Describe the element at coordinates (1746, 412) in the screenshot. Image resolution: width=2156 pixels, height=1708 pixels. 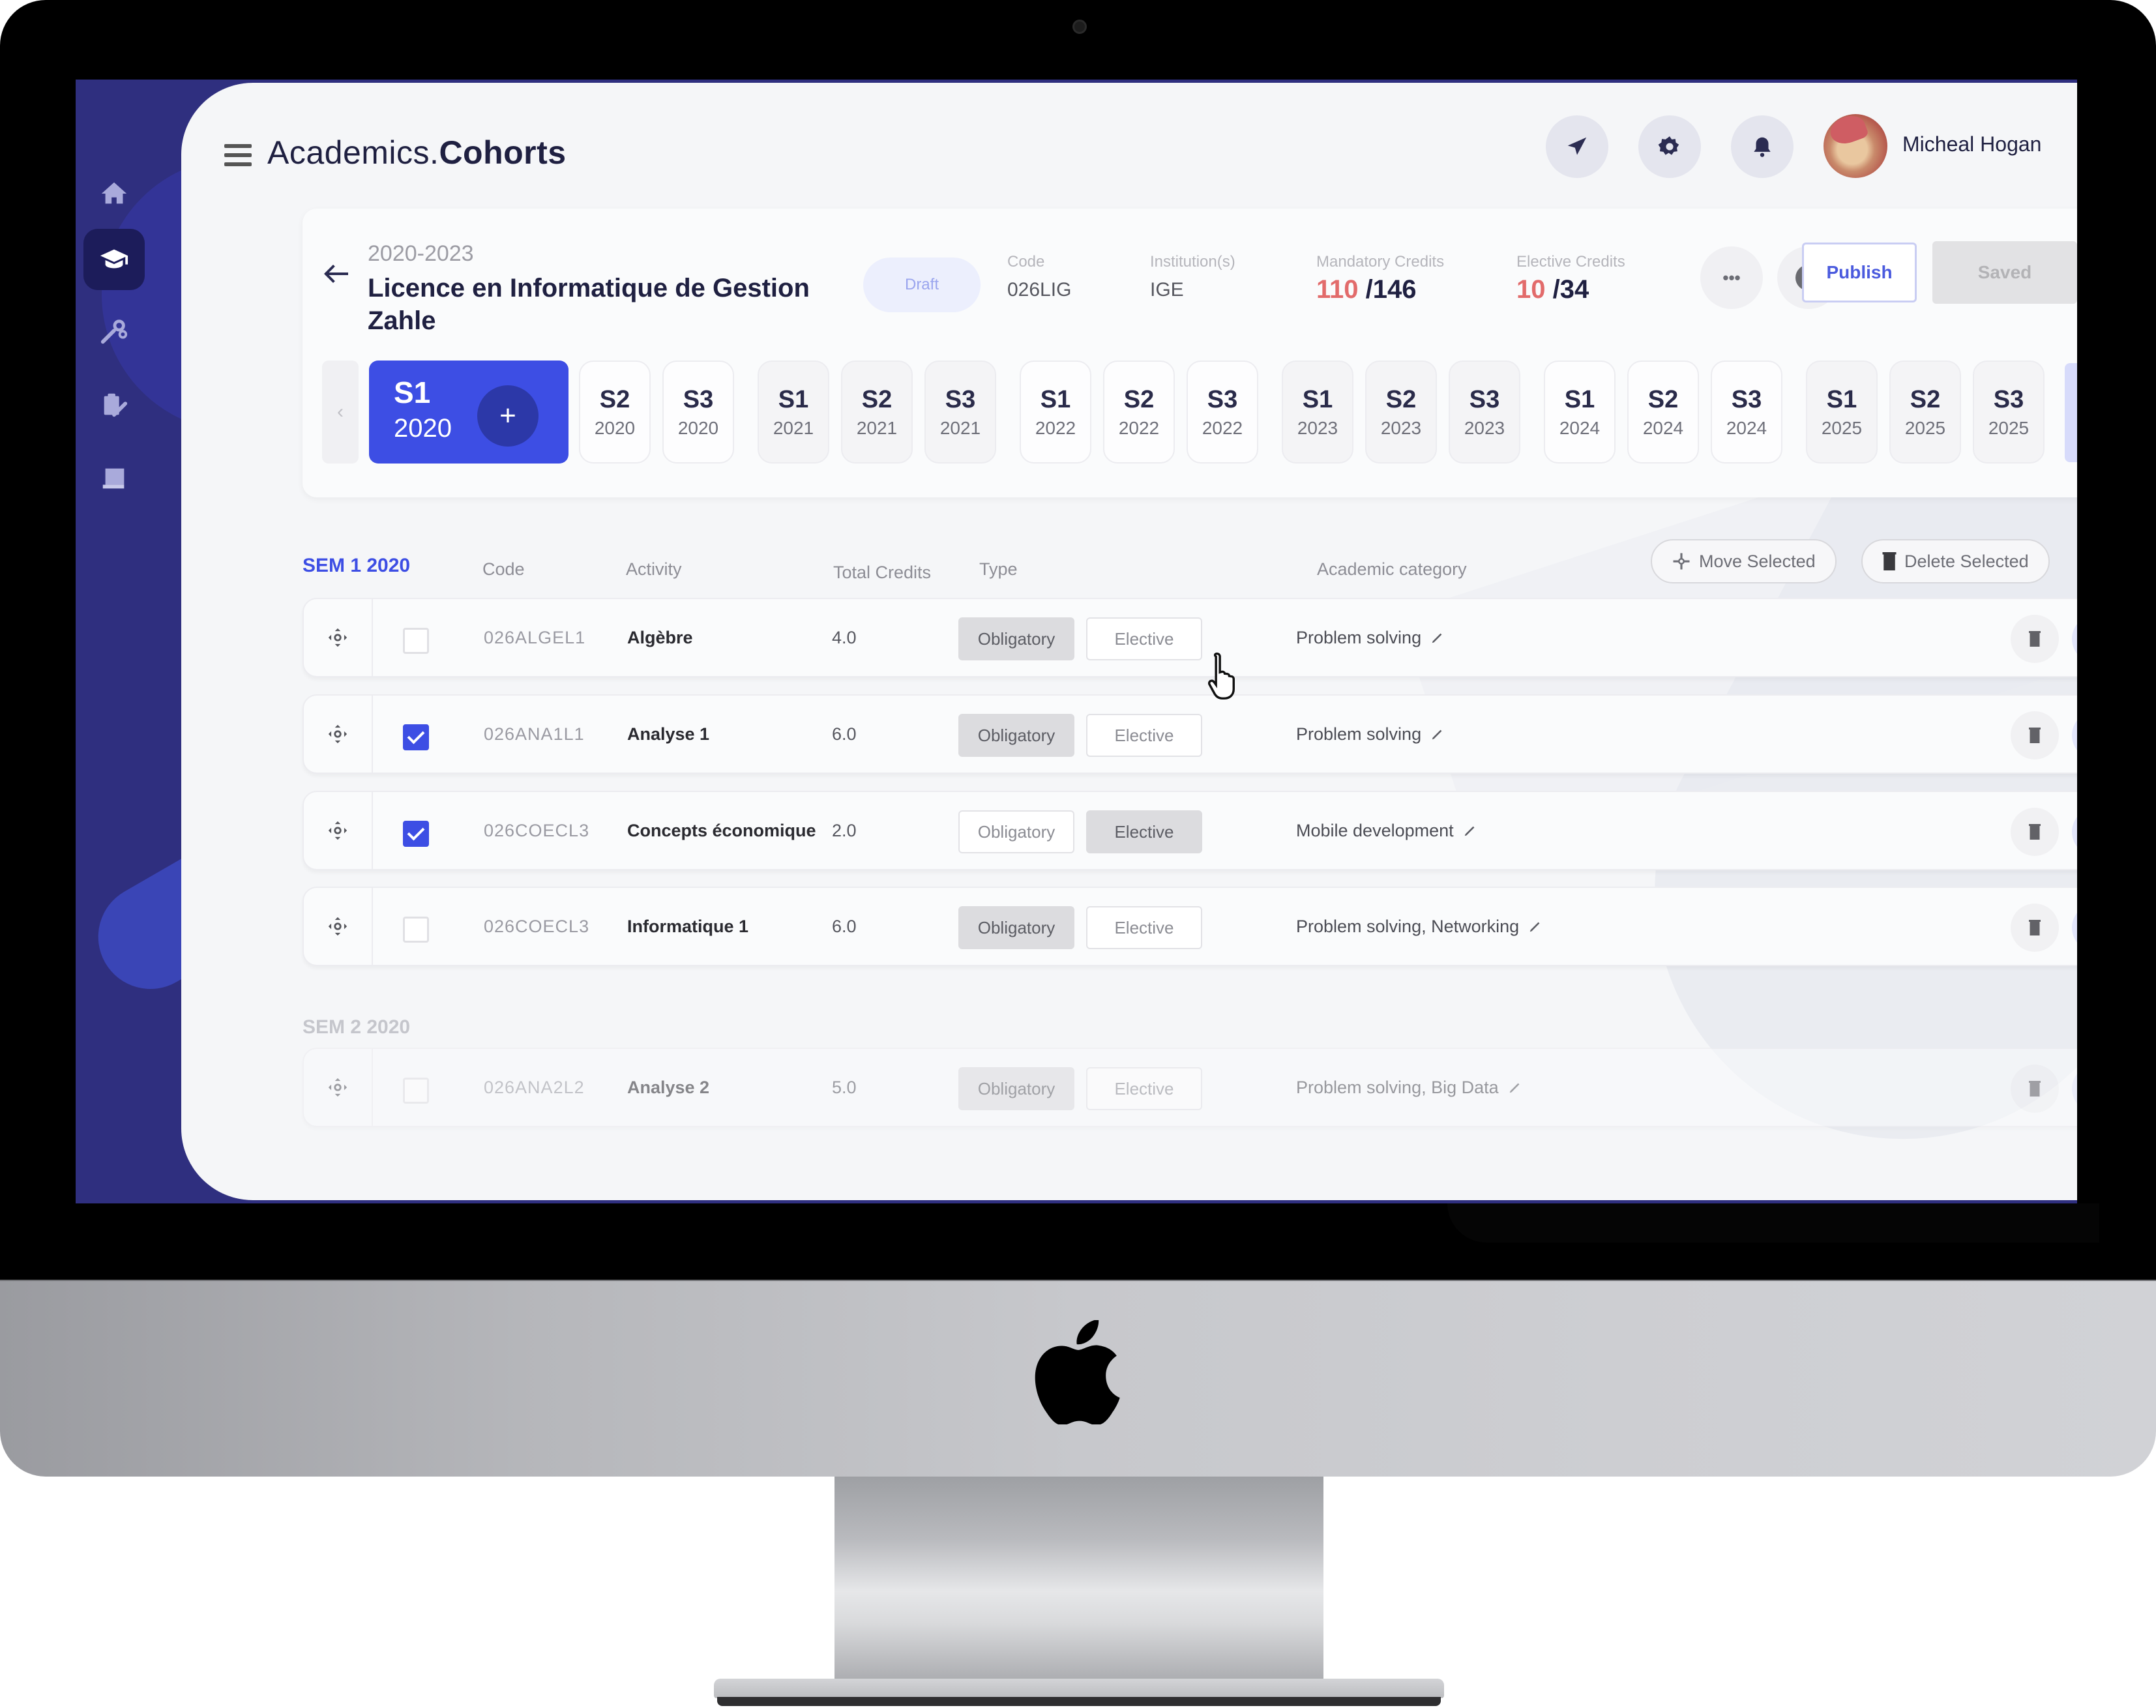
I see `semester-chip: S3 2024` at that location.